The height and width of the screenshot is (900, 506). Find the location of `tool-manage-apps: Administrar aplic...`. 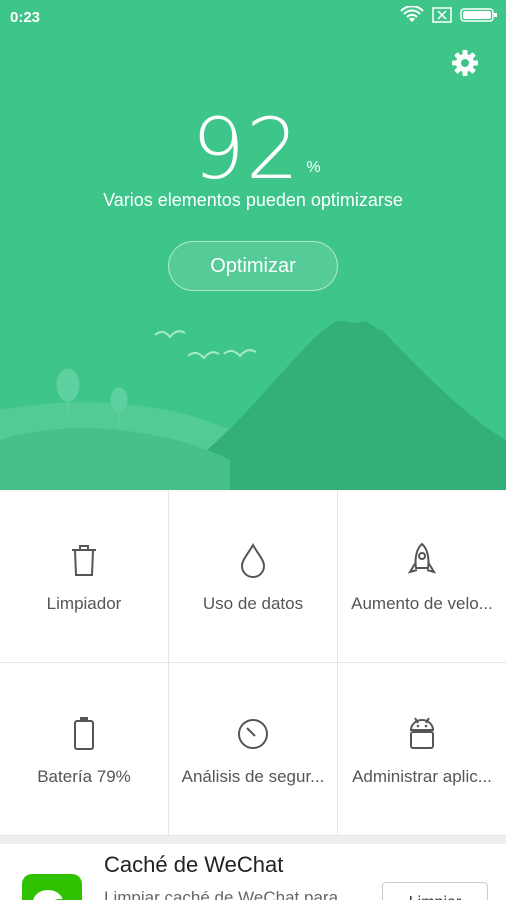

tool-manage-apps: Administrar aplic... is located at coordinates (422, 749).